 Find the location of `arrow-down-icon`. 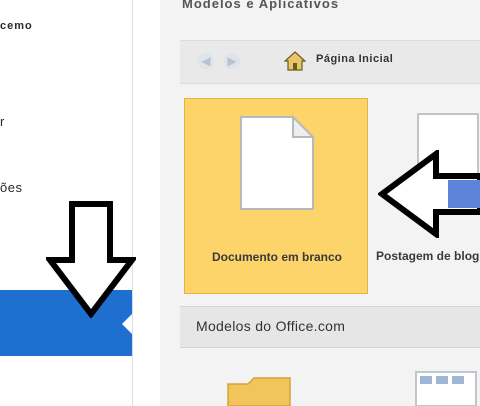

arrow-down-icon is located at coordinates (91, 259).